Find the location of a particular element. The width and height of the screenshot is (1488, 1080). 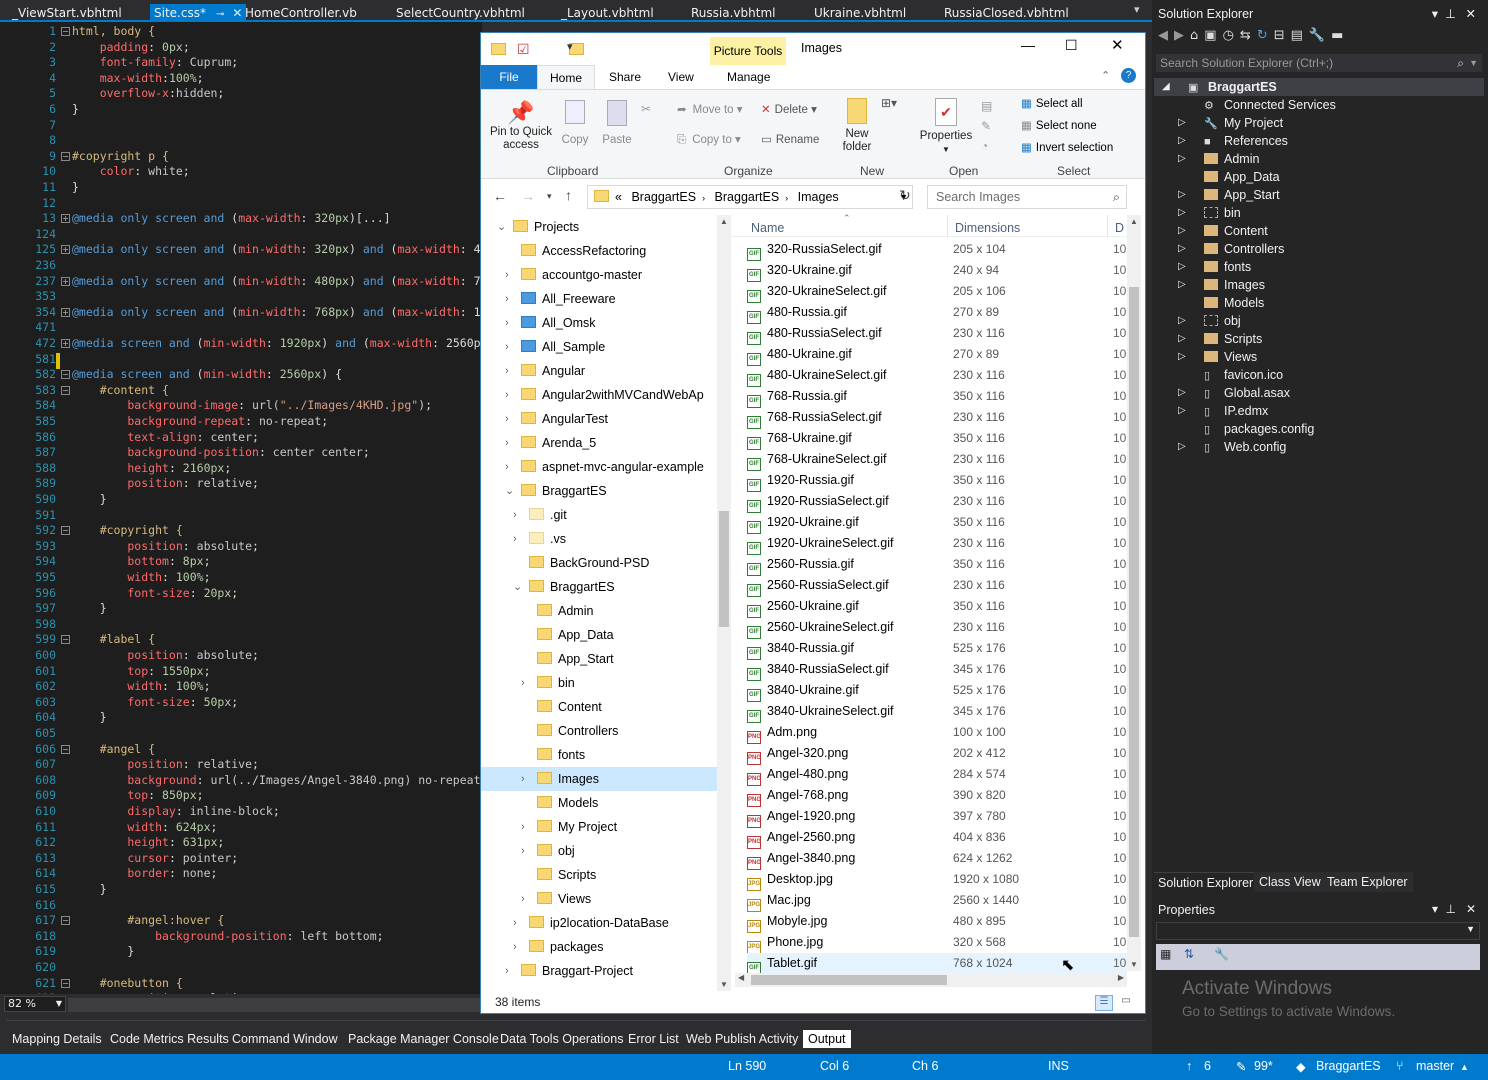

chevron-down-icon: ⌄ is located at coordinates (517, 587).